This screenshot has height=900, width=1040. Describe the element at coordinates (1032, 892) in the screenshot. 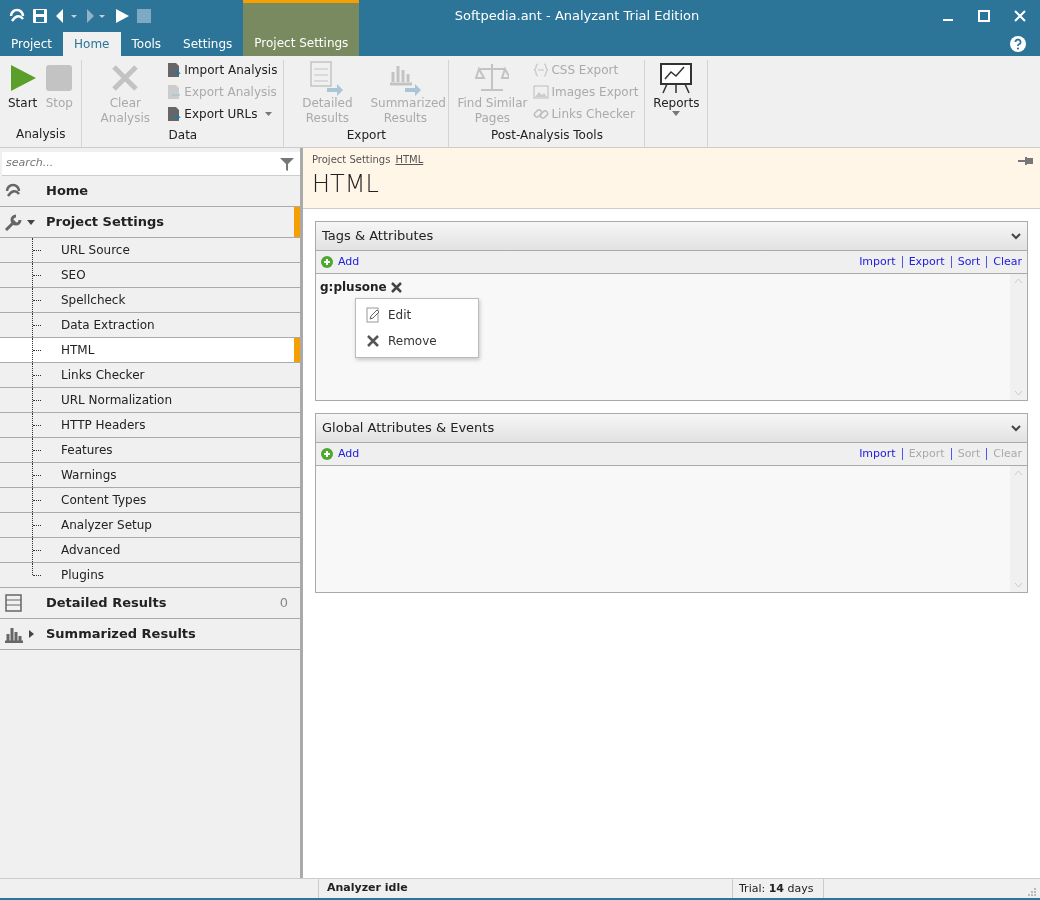

I see `resize-grip-icon` at that location.